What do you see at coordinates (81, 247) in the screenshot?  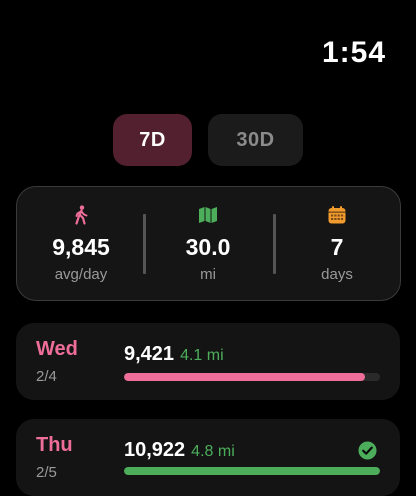 I see `avg-steps-value: 9,845` at bounding box center [81, 247].